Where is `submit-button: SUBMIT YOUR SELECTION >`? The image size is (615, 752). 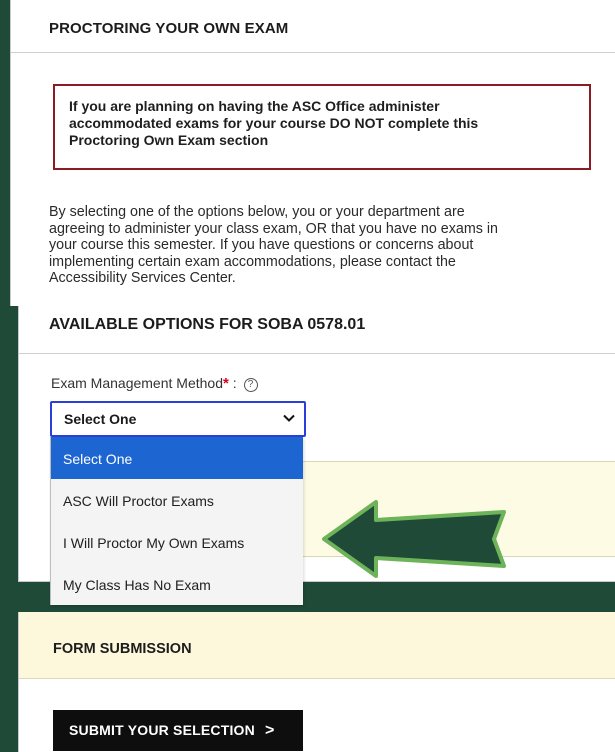
submit-button: SUBMIT YOUR SELECTION > is located at coordinates (178, 730).